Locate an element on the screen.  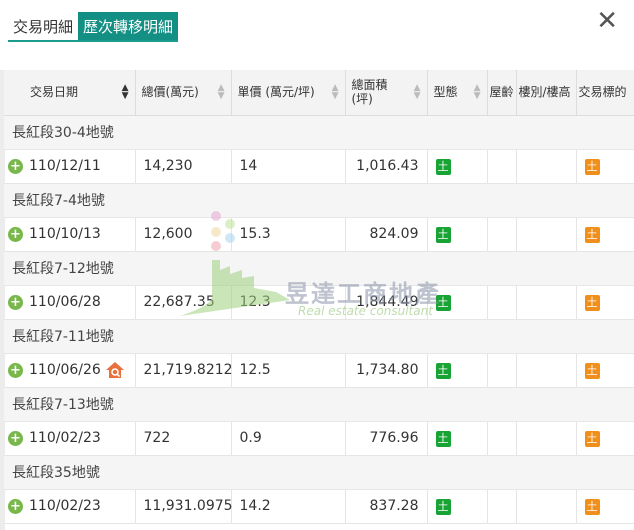
column-header-type: 型態 ▲ ▼ is located at coordinates (457, 93).